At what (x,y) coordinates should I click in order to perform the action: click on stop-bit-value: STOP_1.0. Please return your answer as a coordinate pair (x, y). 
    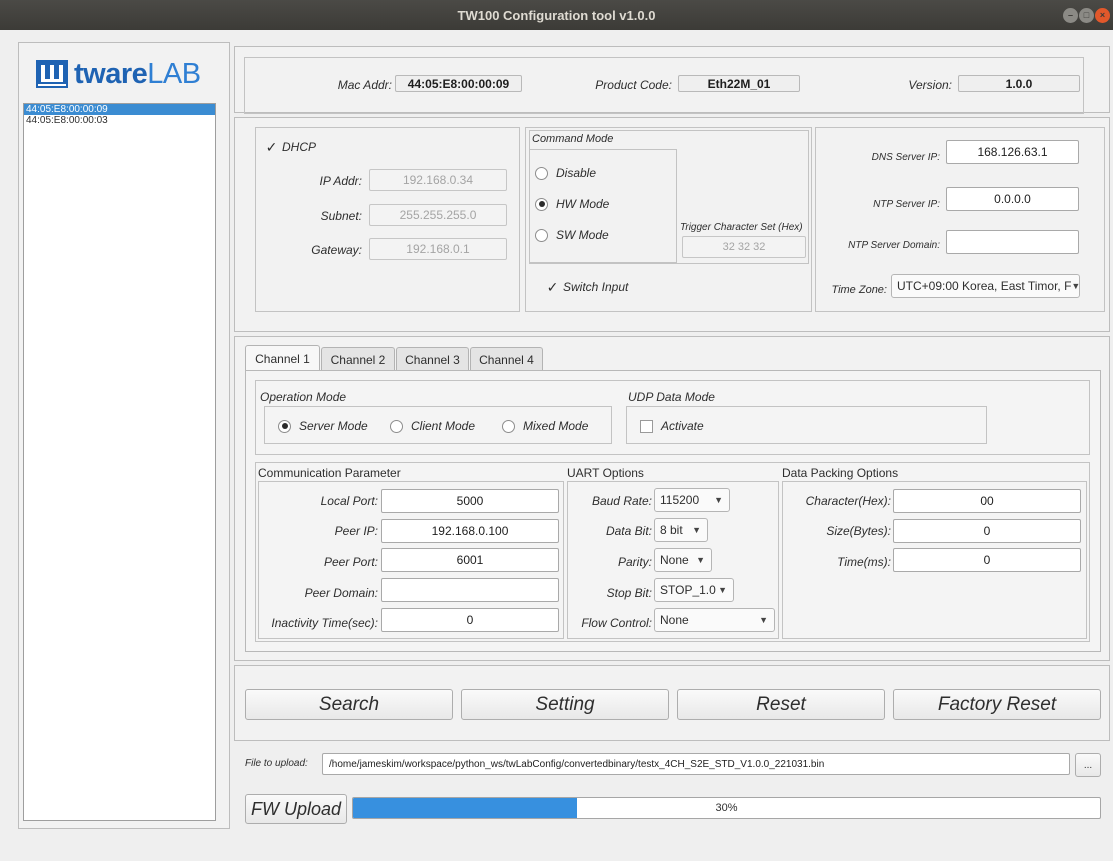
    Looking at the image, I should click on (688, 590).